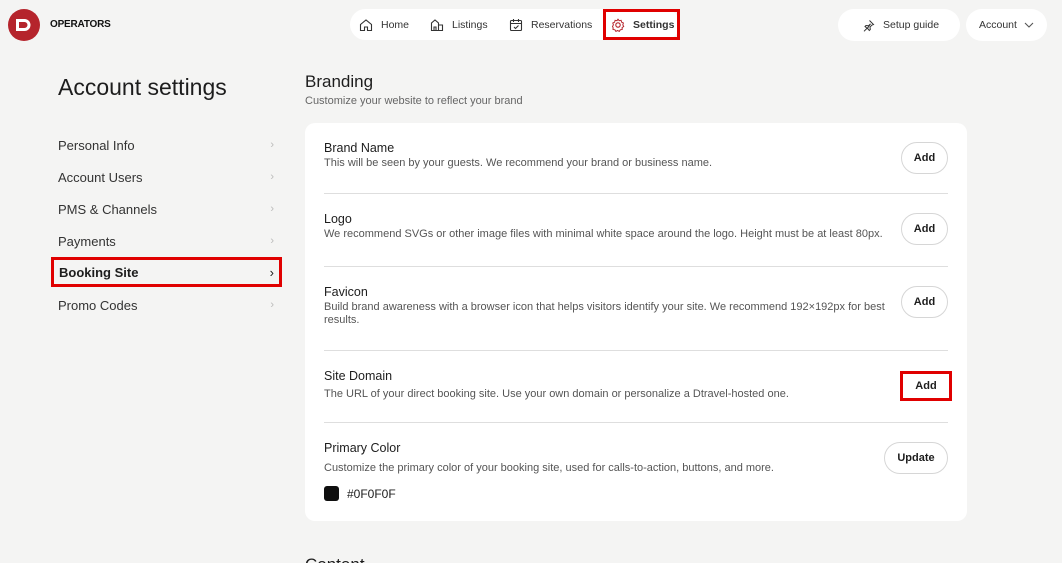  What do you see at coordinates (1029, 25) in the screenshot?
I see `chevron-down-icon` at bounding box center [1029, 25].